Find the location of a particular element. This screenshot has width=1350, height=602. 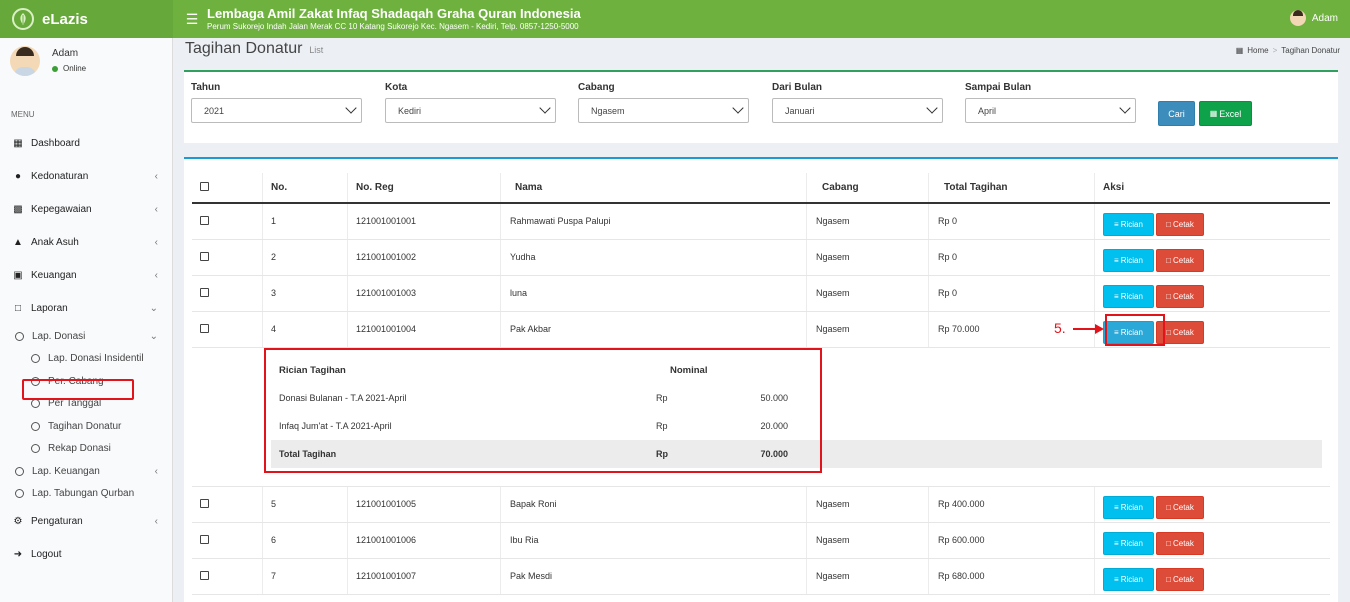

cell-nama: Rahmawati Puspa Palupi is located at coordinates (654, 221).